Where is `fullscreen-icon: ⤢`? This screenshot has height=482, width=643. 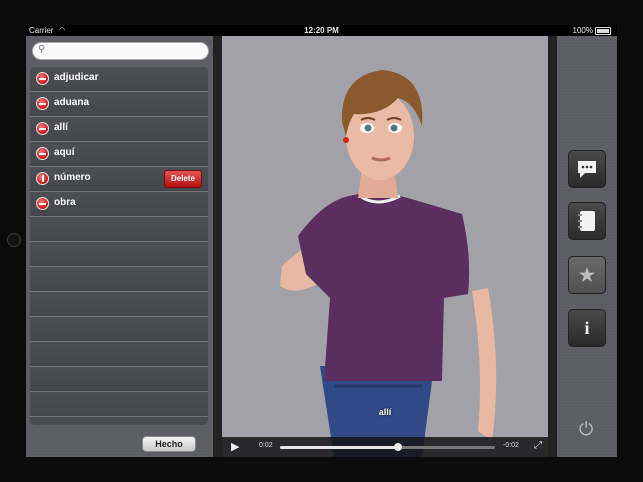
fullscreen-icon: ⤢ is located at coordinates (538, 445).